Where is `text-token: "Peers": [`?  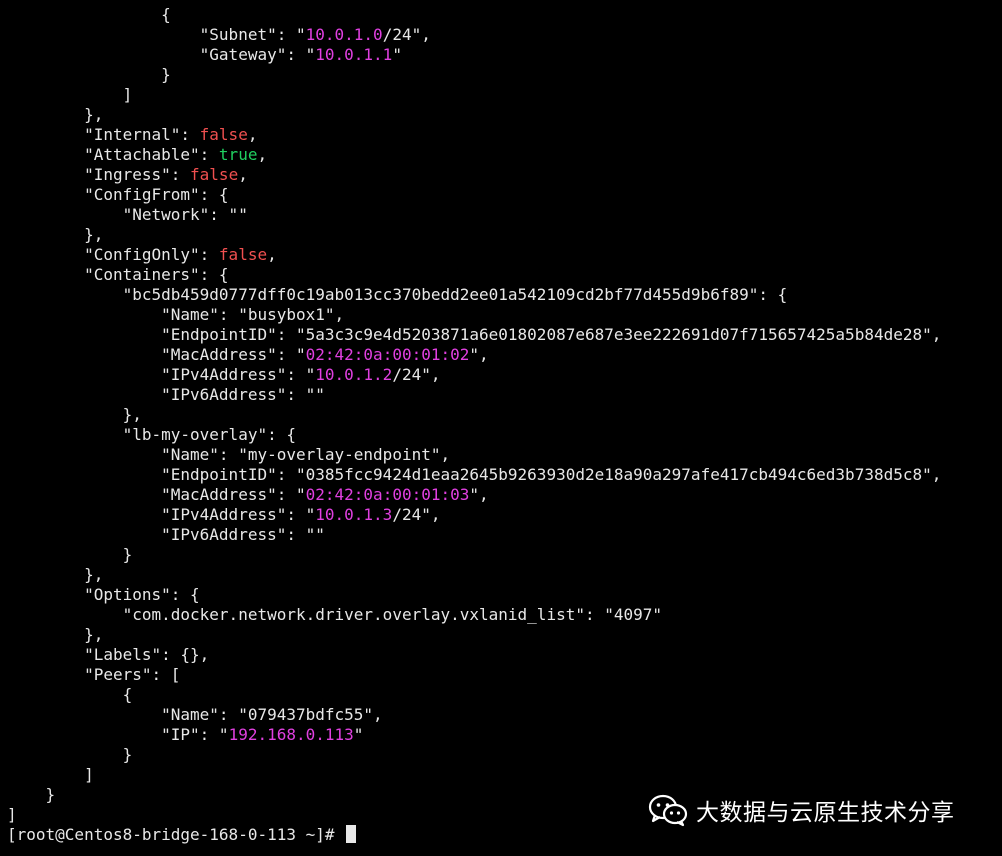 text-token: "Peers": [ is located at coordinates (94, 674).